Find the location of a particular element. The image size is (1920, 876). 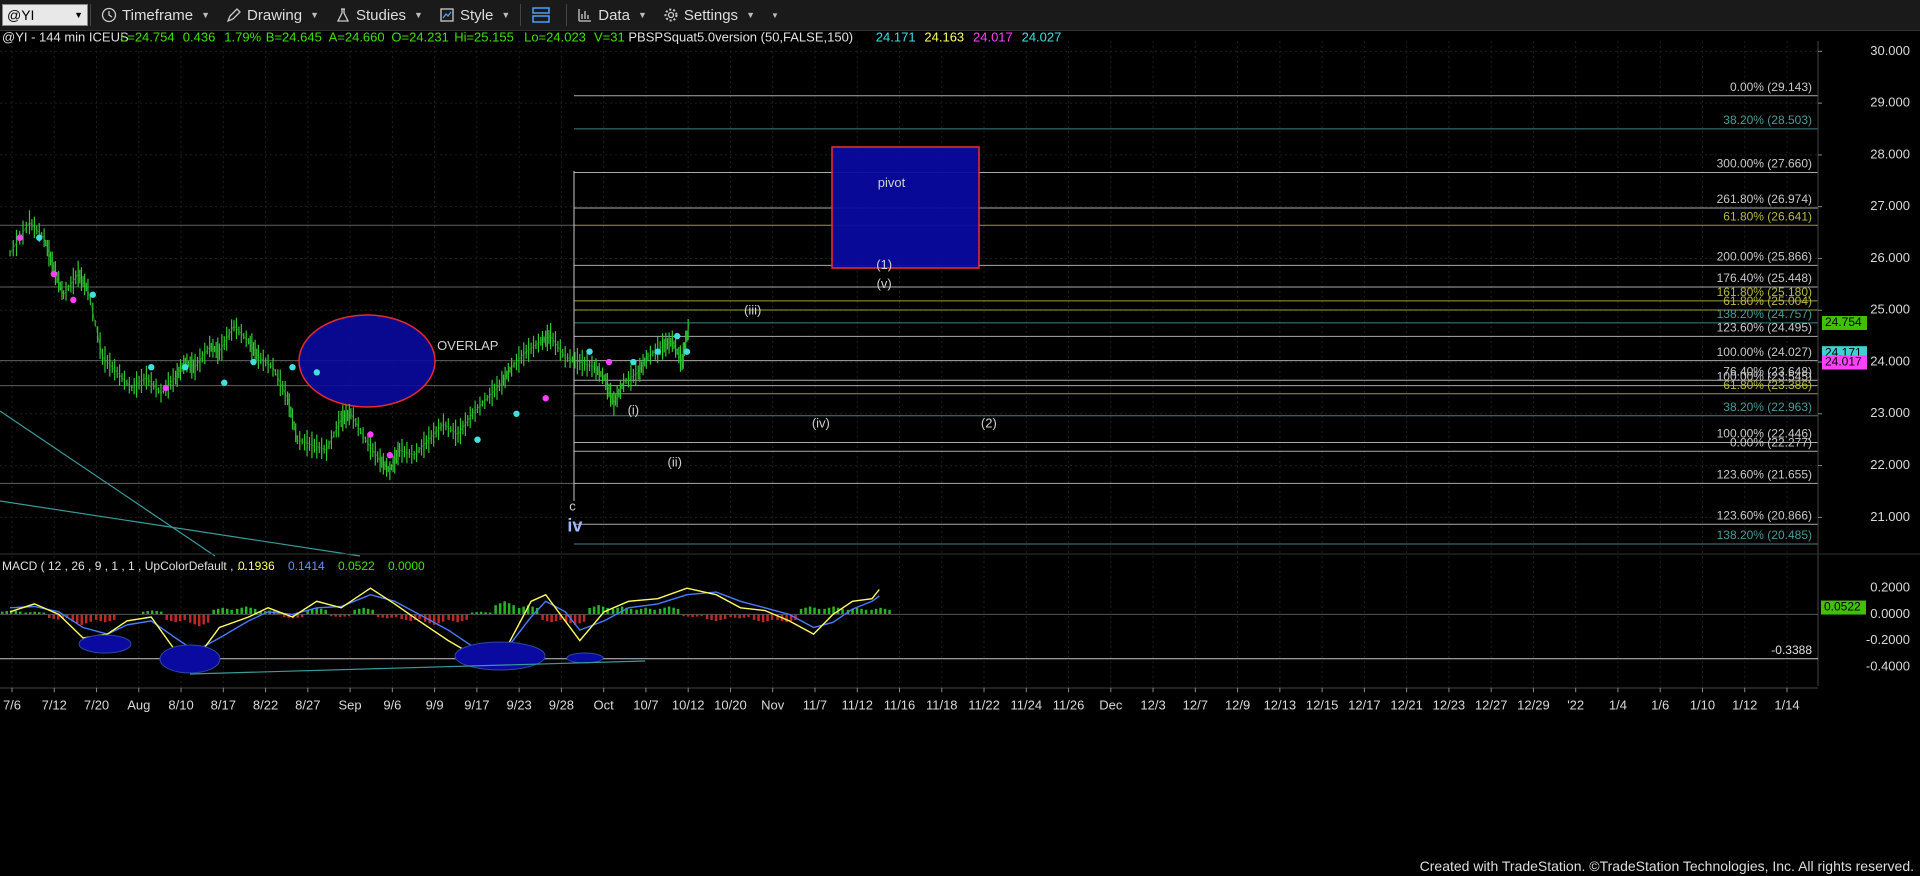

time-tick-label: 1/14 is located at coordinates (1786, 704).